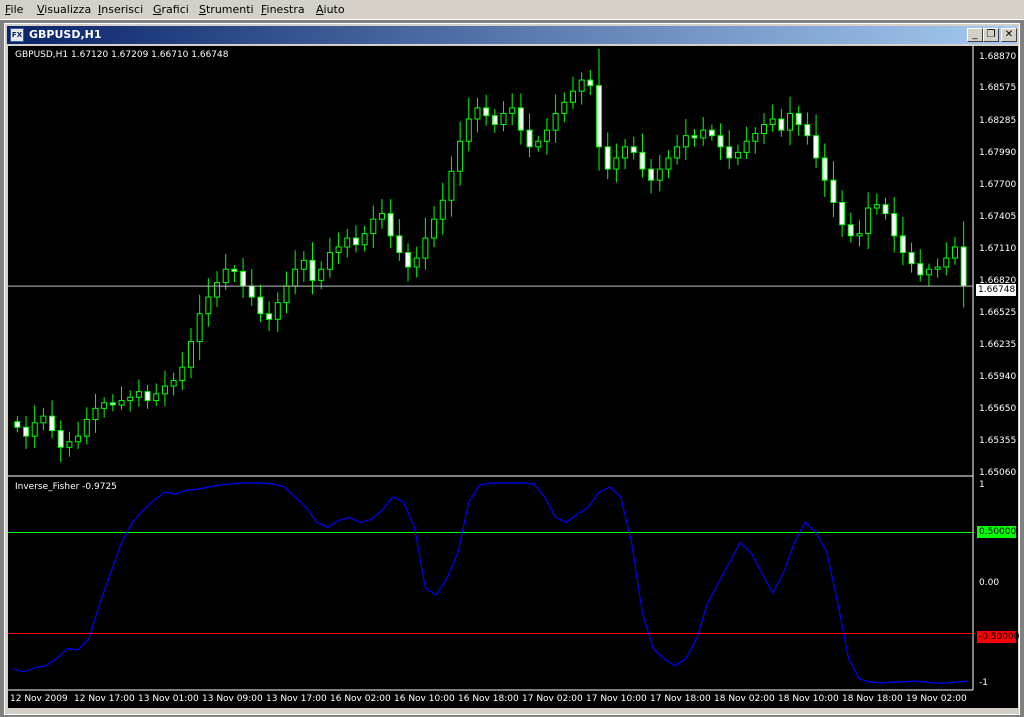 Image resolution: width=1024 pixels, height=717 pixels. I want to click on price-tick: 1.65060, so click(998, 473).